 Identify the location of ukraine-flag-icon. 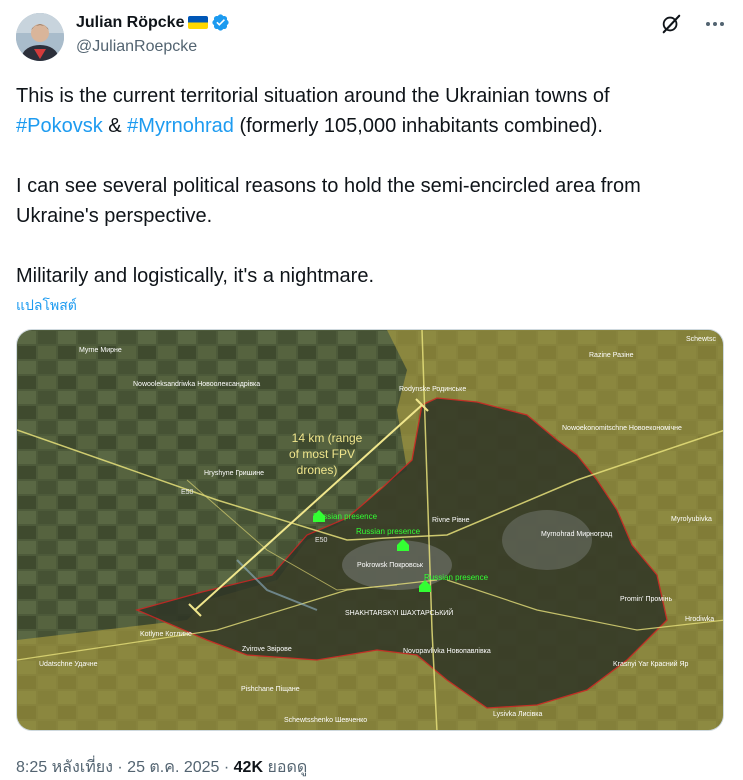
(198, 22).